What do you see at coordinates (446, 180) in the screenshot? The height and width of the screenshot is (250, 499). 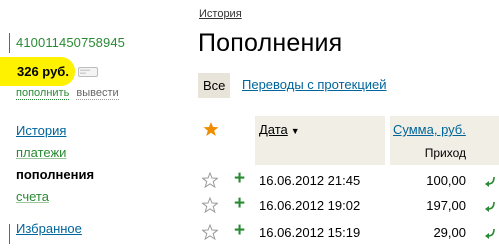 I see `row-amount: 100,00` at bounding box center [446, 180].